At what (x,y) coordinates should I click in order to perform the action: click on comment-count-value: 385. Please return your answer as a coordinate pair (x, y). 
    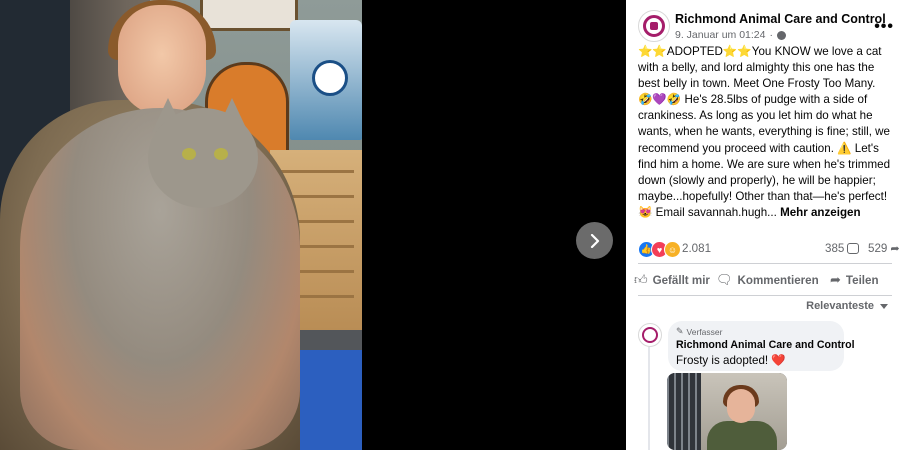
    Looking at the image, I should click on (835, 248).